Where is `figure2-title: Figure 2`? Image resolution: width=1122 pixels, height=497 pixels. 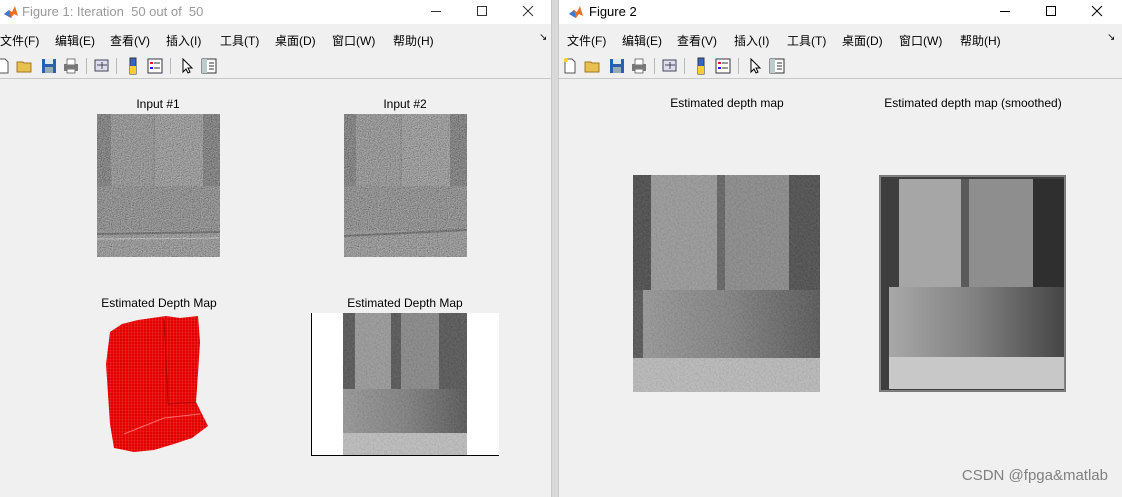 figure2-title: Figure 2 is located at coordinates (613, 11).